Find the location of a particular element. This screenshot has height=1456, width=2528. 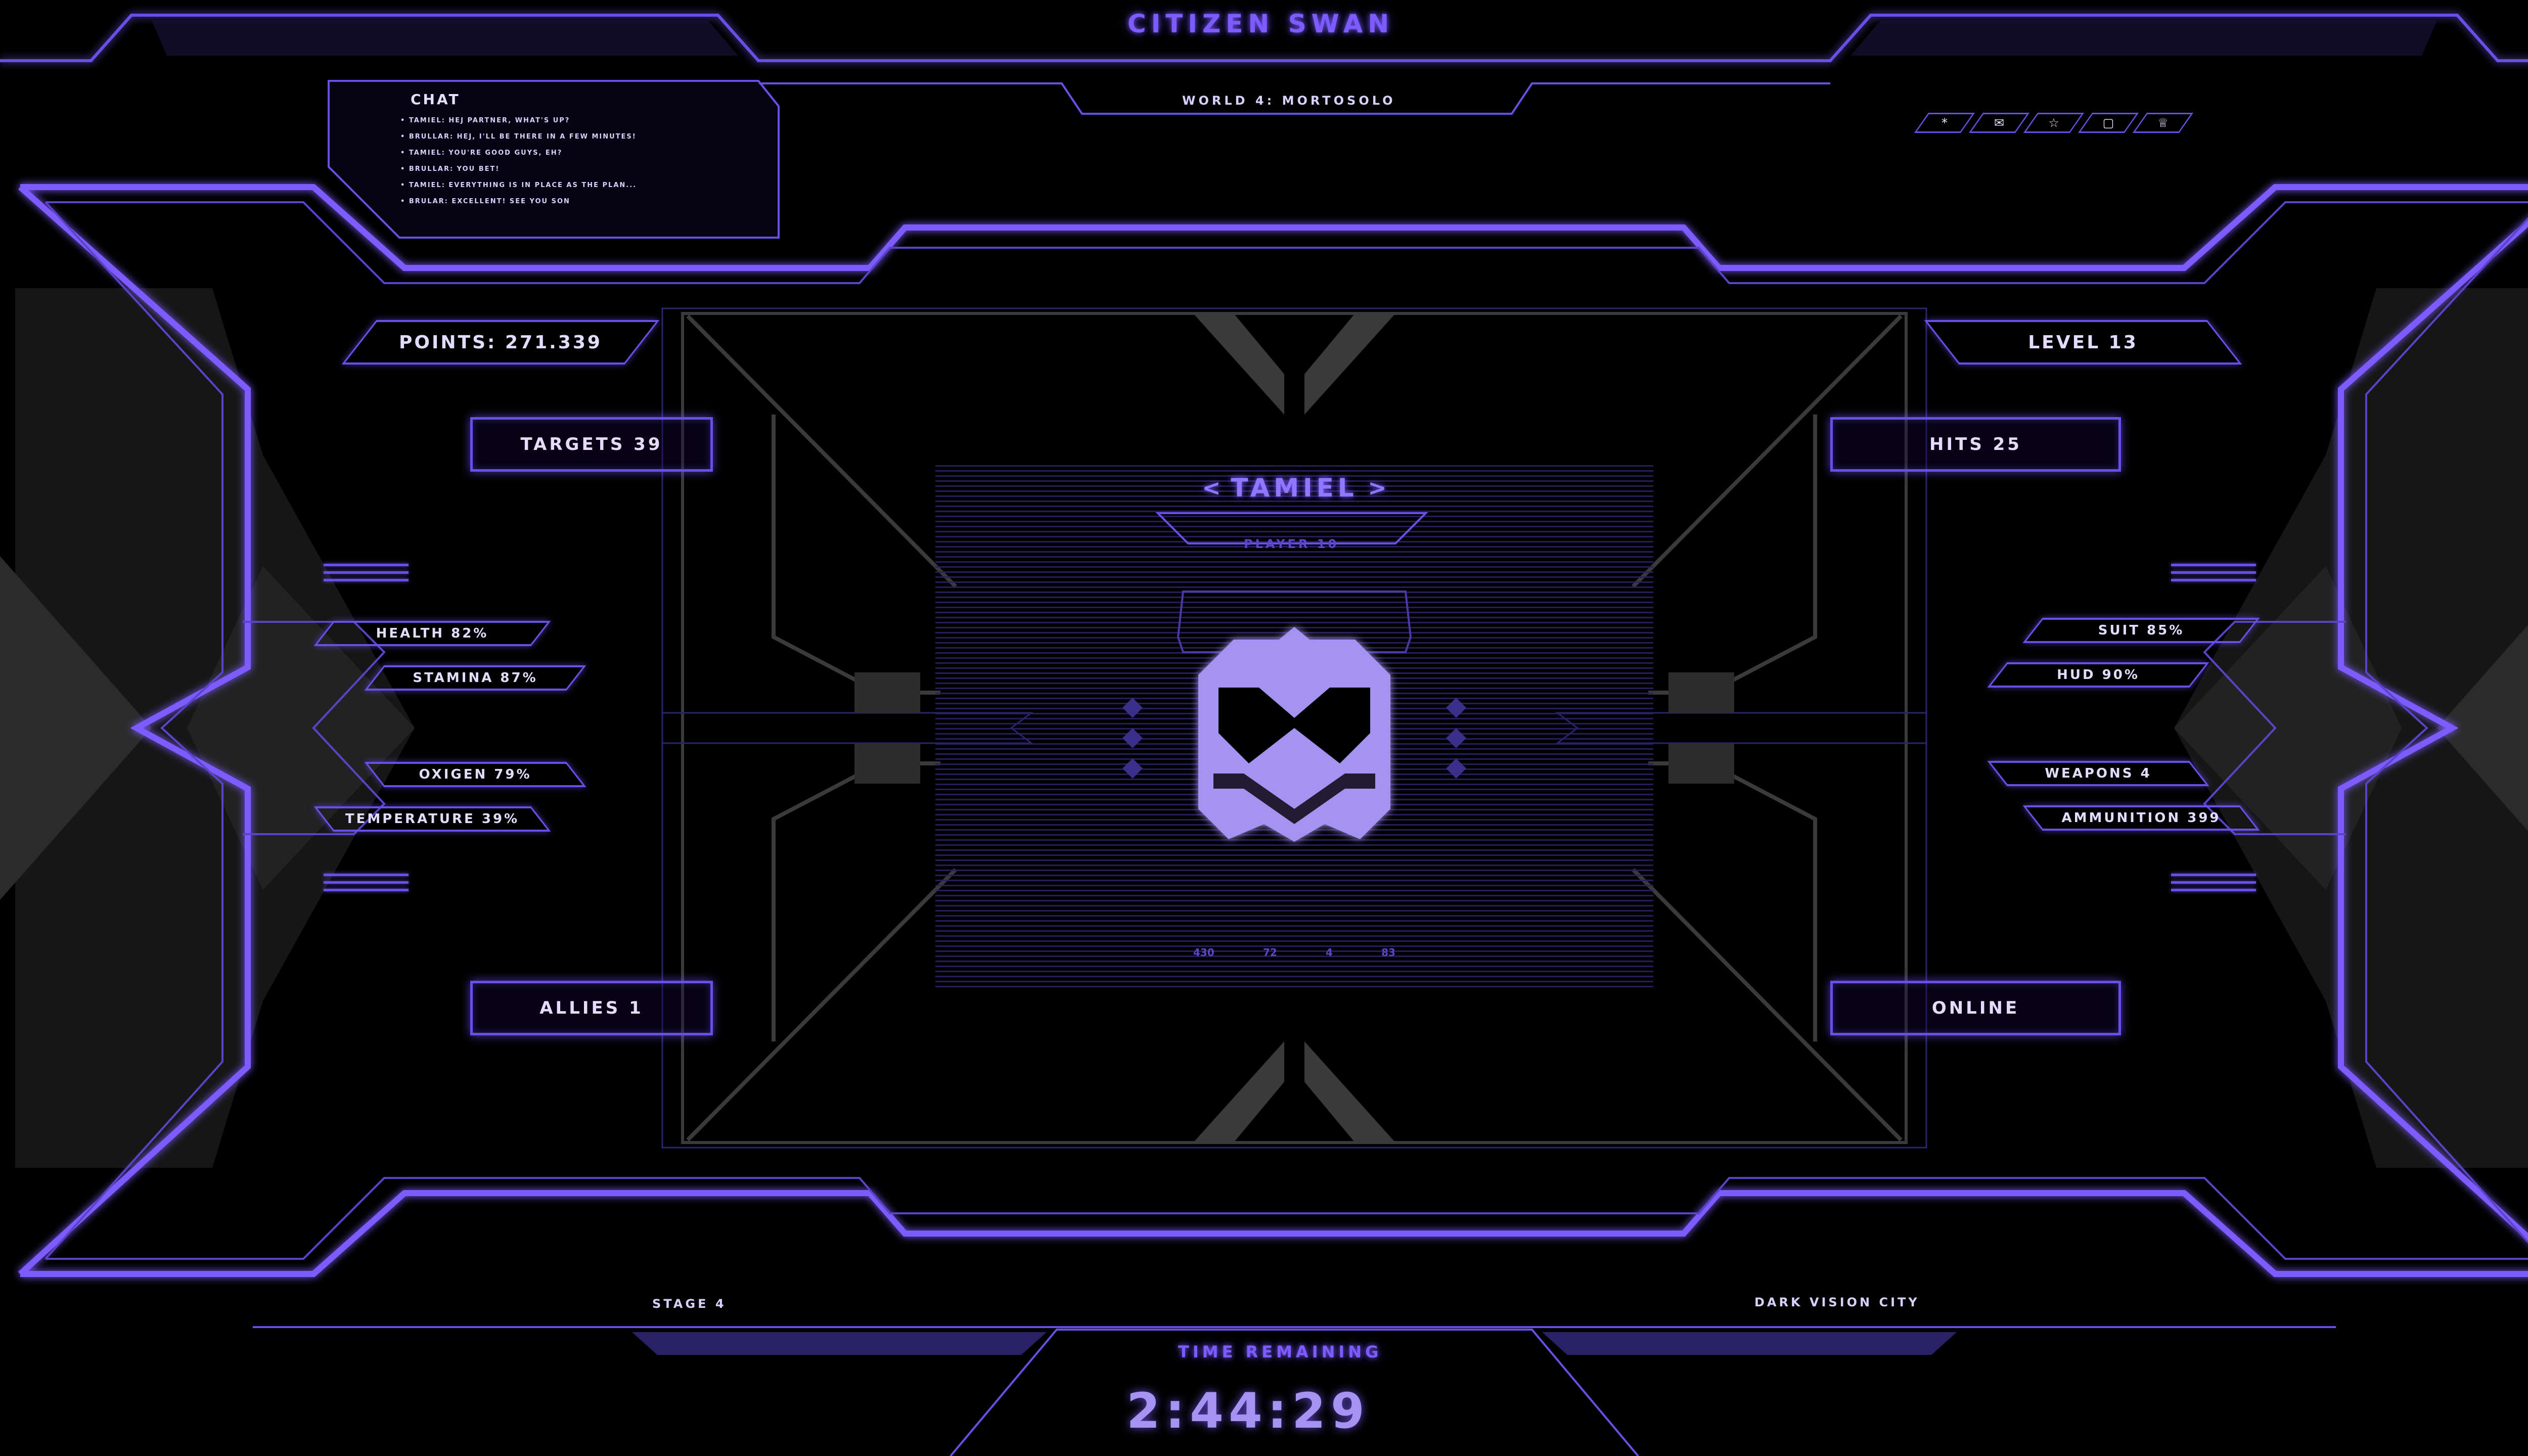

menu-lines-right-top is located at coordinates (2214, 576).